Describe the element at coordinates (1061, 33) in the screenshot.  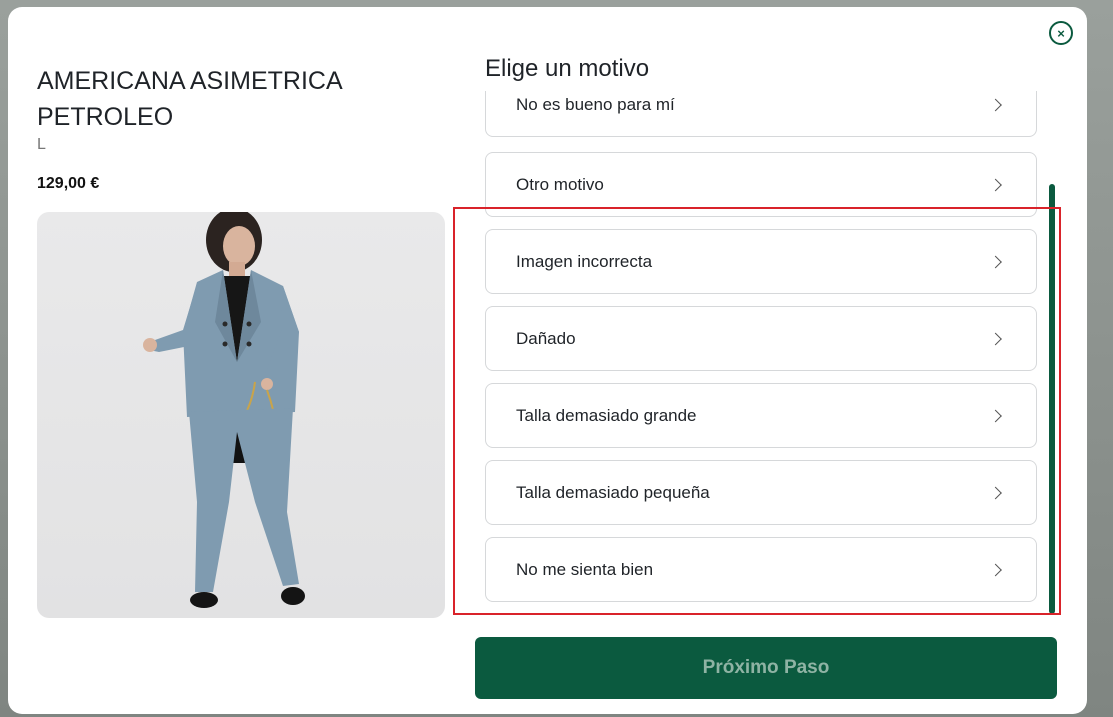
I see `close-icon: ×` at that location.